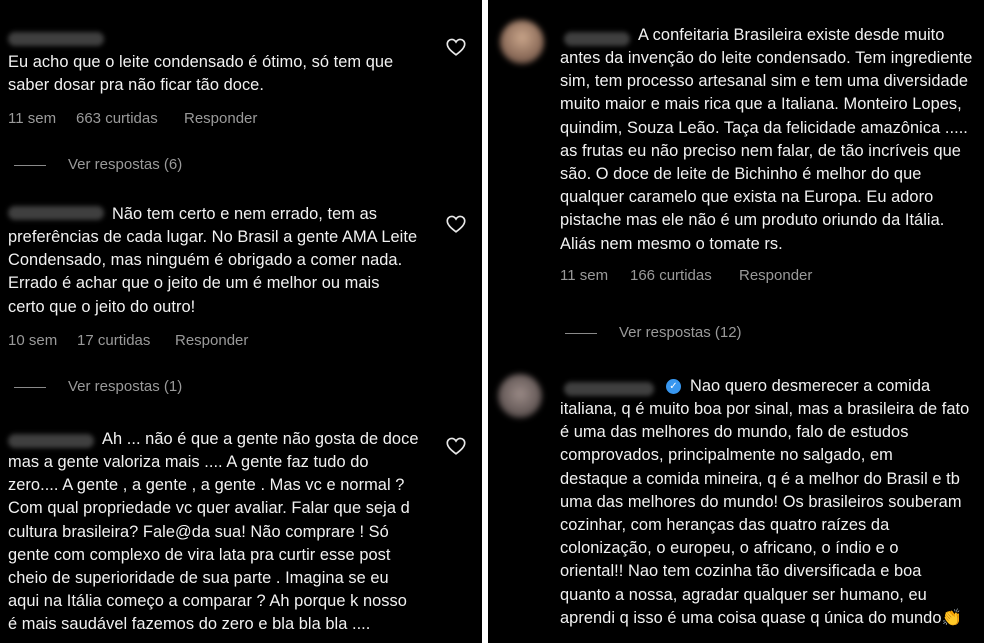  I want to click on comment-meta: 11 sem 663 curtidas Responder, so click(228, 120).